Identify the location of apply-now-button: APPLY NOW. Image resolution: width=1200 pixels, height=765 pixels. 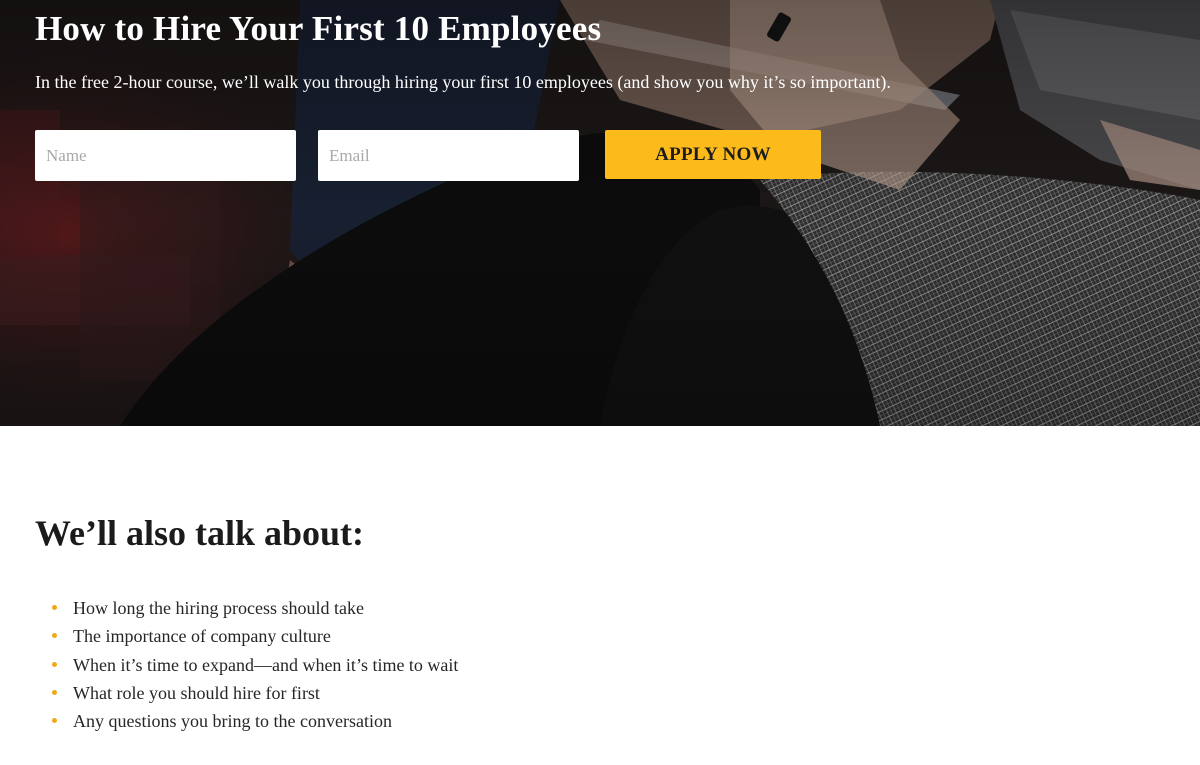
(713, 154).